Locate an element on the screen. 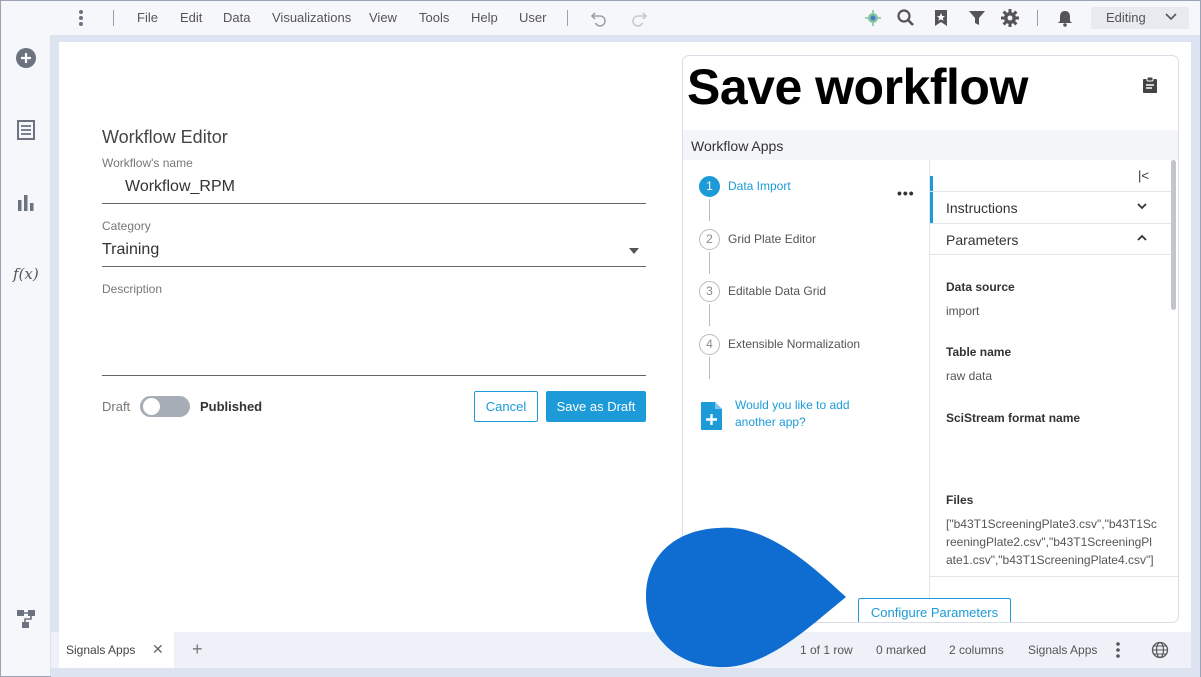  cancel-button: Cancel is located at coordinates (506, 406).